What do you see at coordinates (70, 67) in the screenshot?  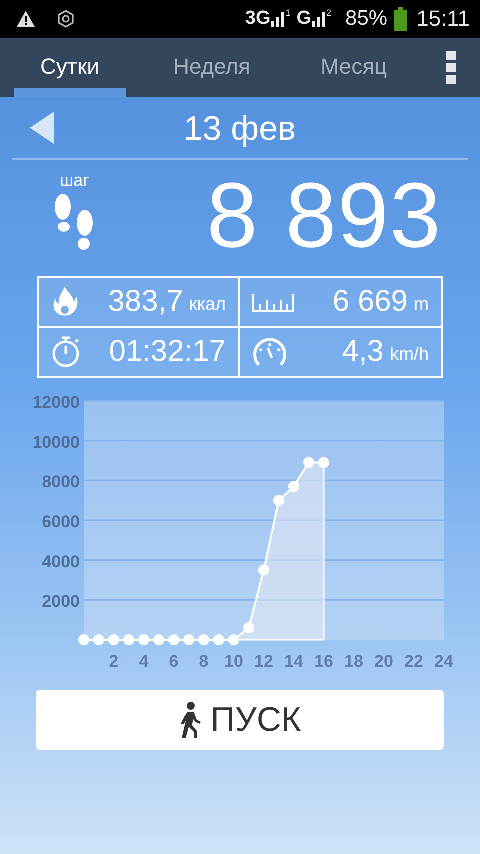 I see `tab: Сутки` at bounding box center [70, 67].